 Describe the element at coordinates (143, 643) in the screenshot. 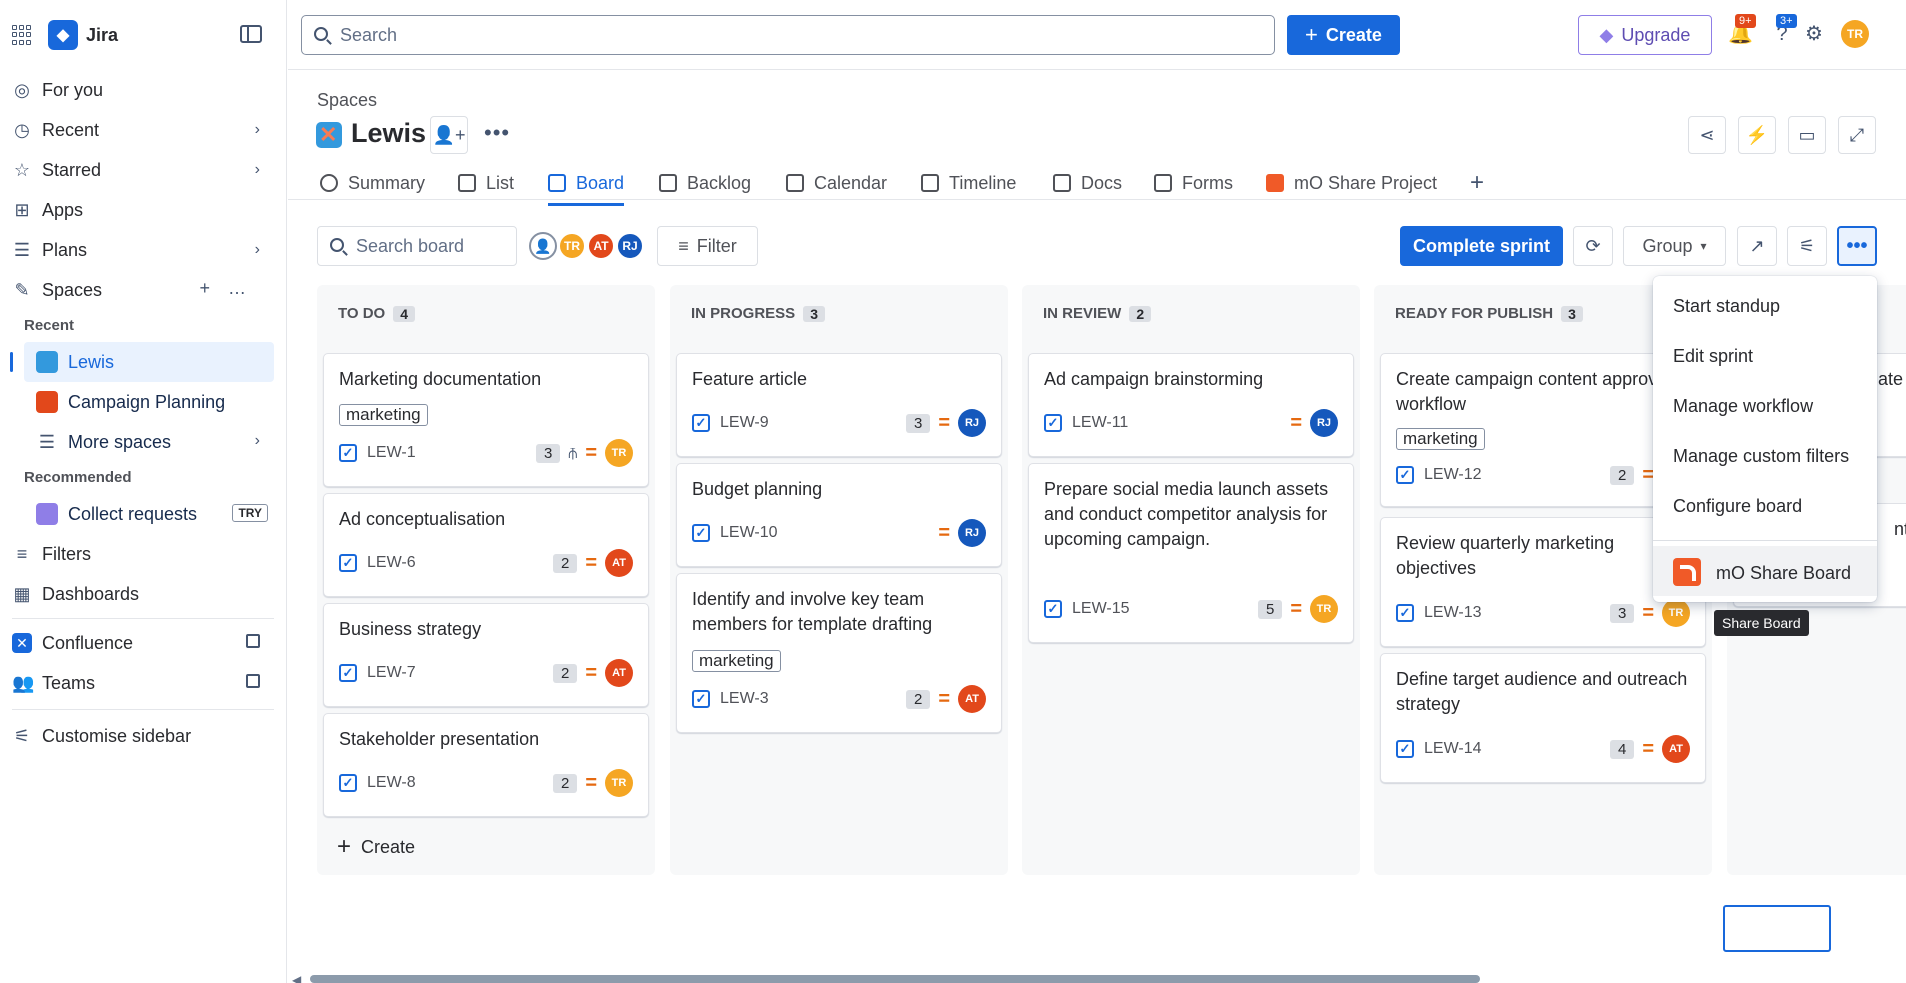

I see `sidebar-item-confluence: ✕ Confluence` at that location.